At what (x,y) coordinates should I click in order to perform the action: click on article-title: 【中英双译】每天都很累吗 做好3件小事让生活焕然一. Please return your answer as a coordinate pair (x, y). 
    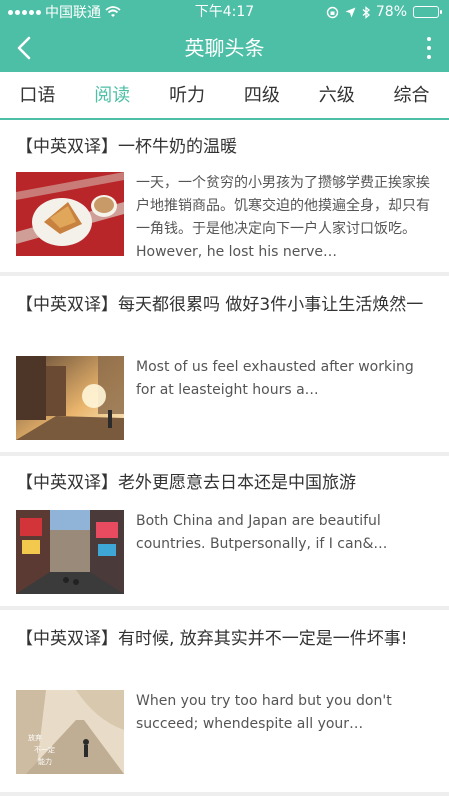
    Looking at the image, I should click on (225, 305).